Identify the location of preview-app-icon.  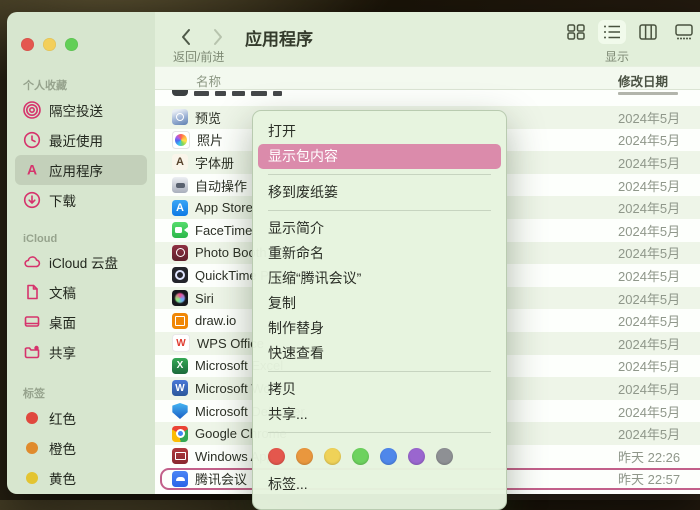
(180, 117).